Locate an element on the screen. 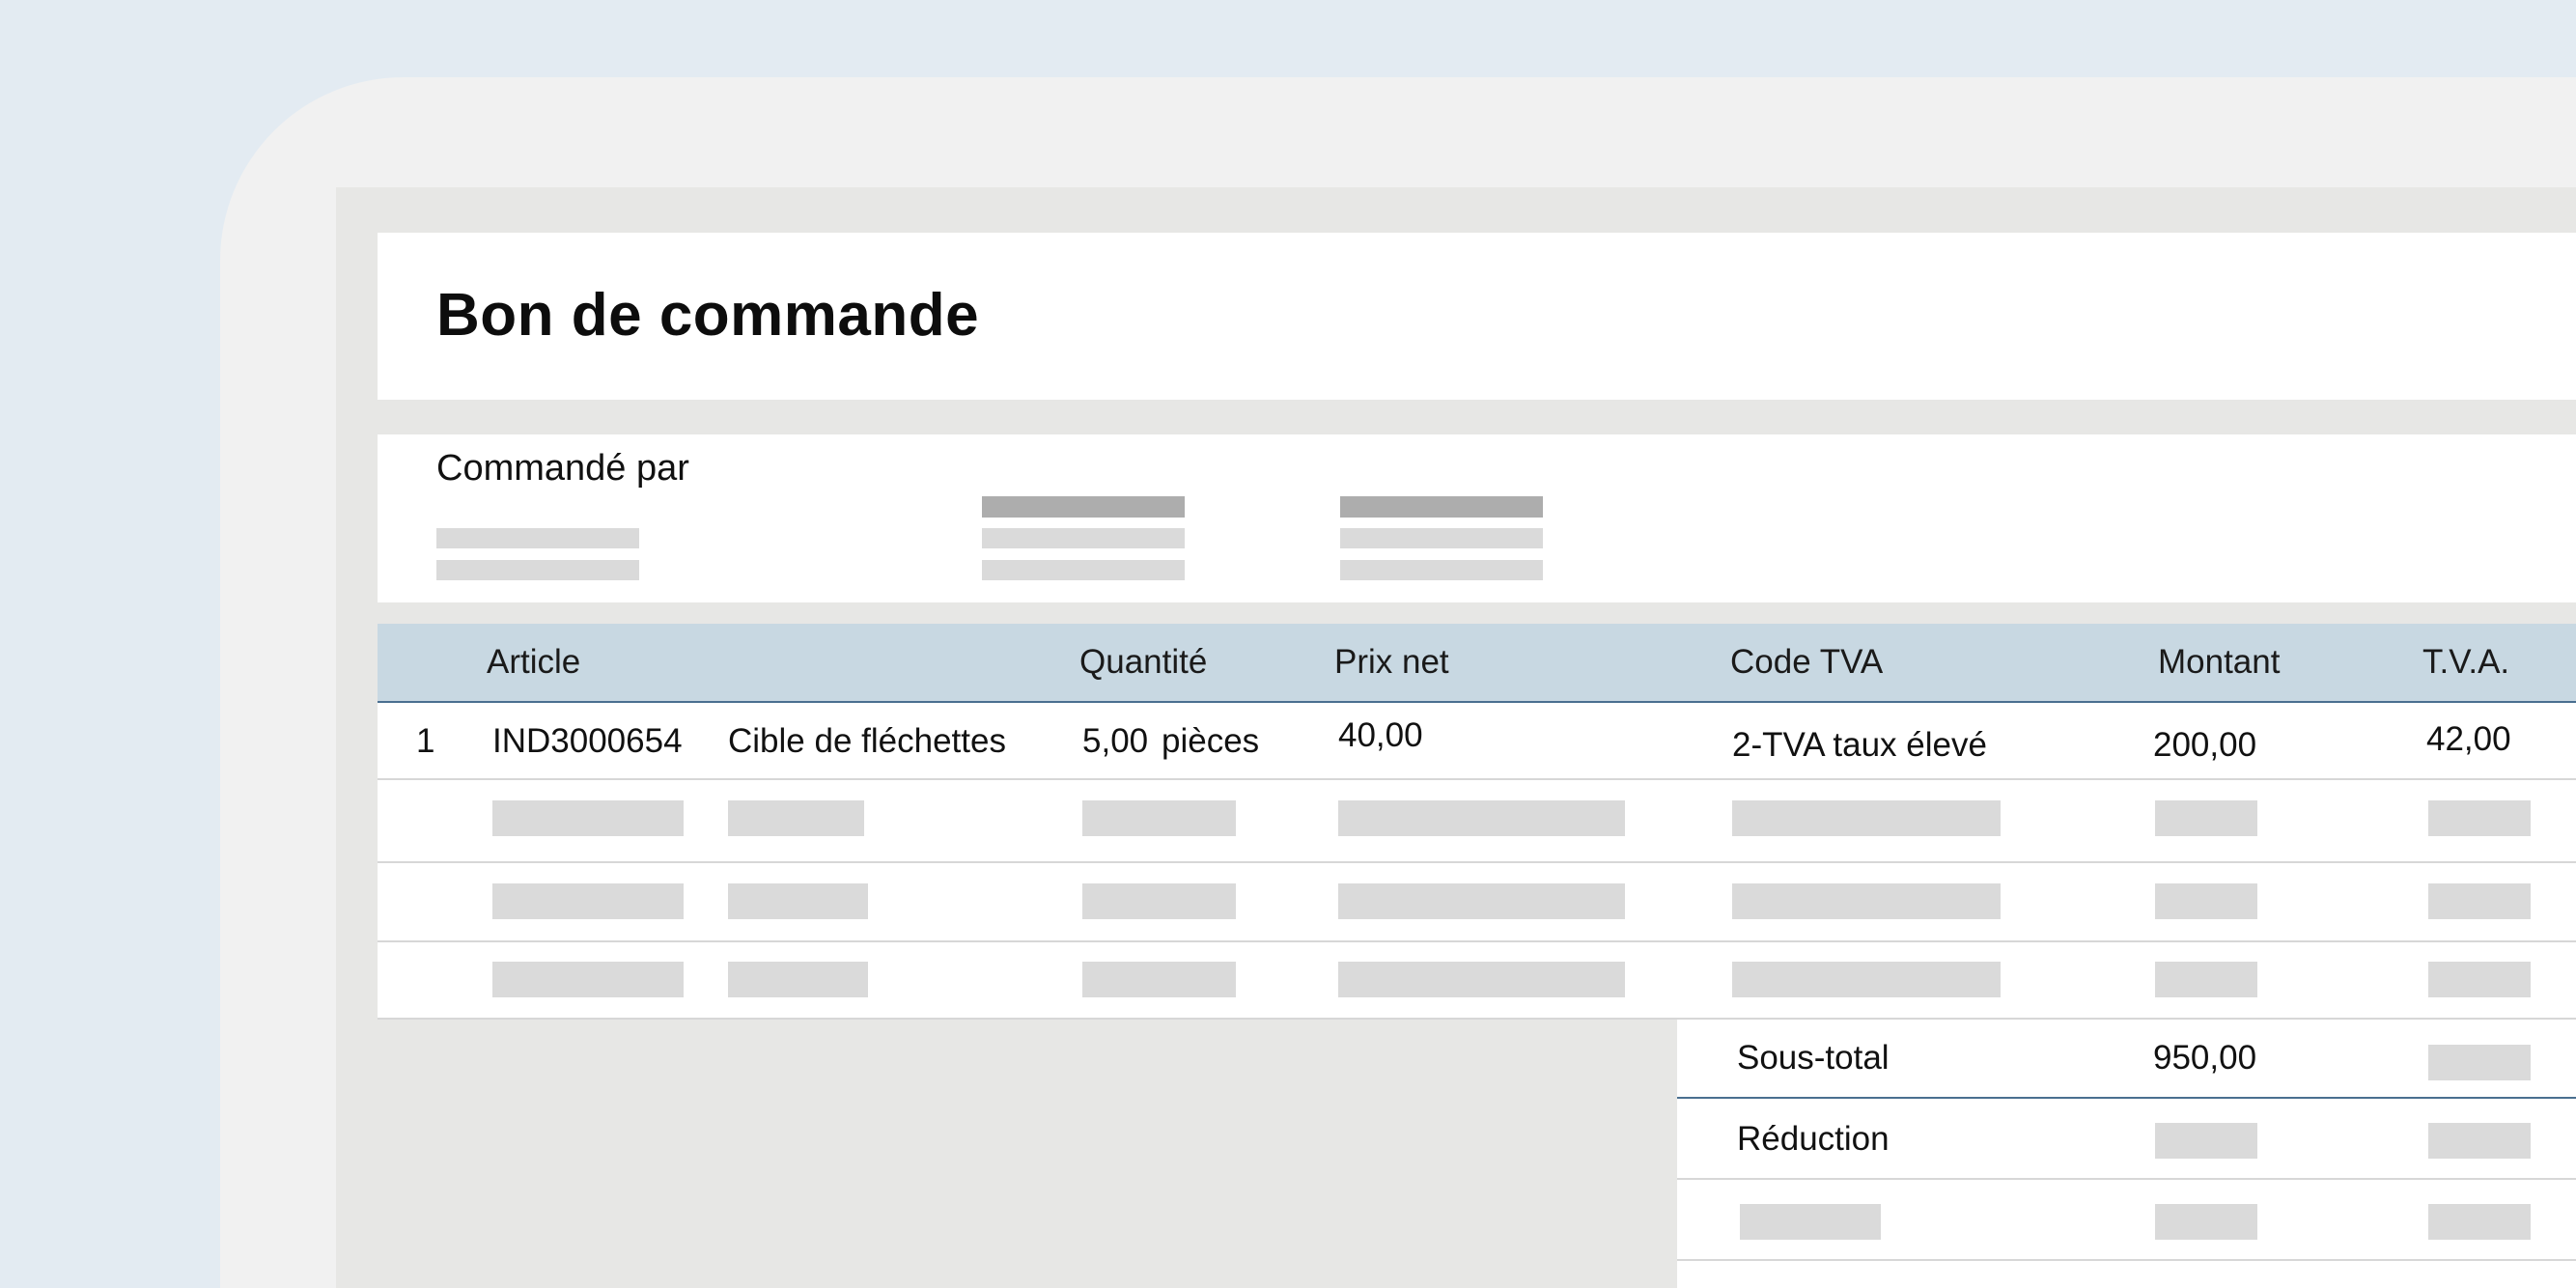 Image resolution: width=2576 pixels, height=1288 pixels. vat-code-value: 2-TVA taux élevé is located at coordinates (1860, 745).